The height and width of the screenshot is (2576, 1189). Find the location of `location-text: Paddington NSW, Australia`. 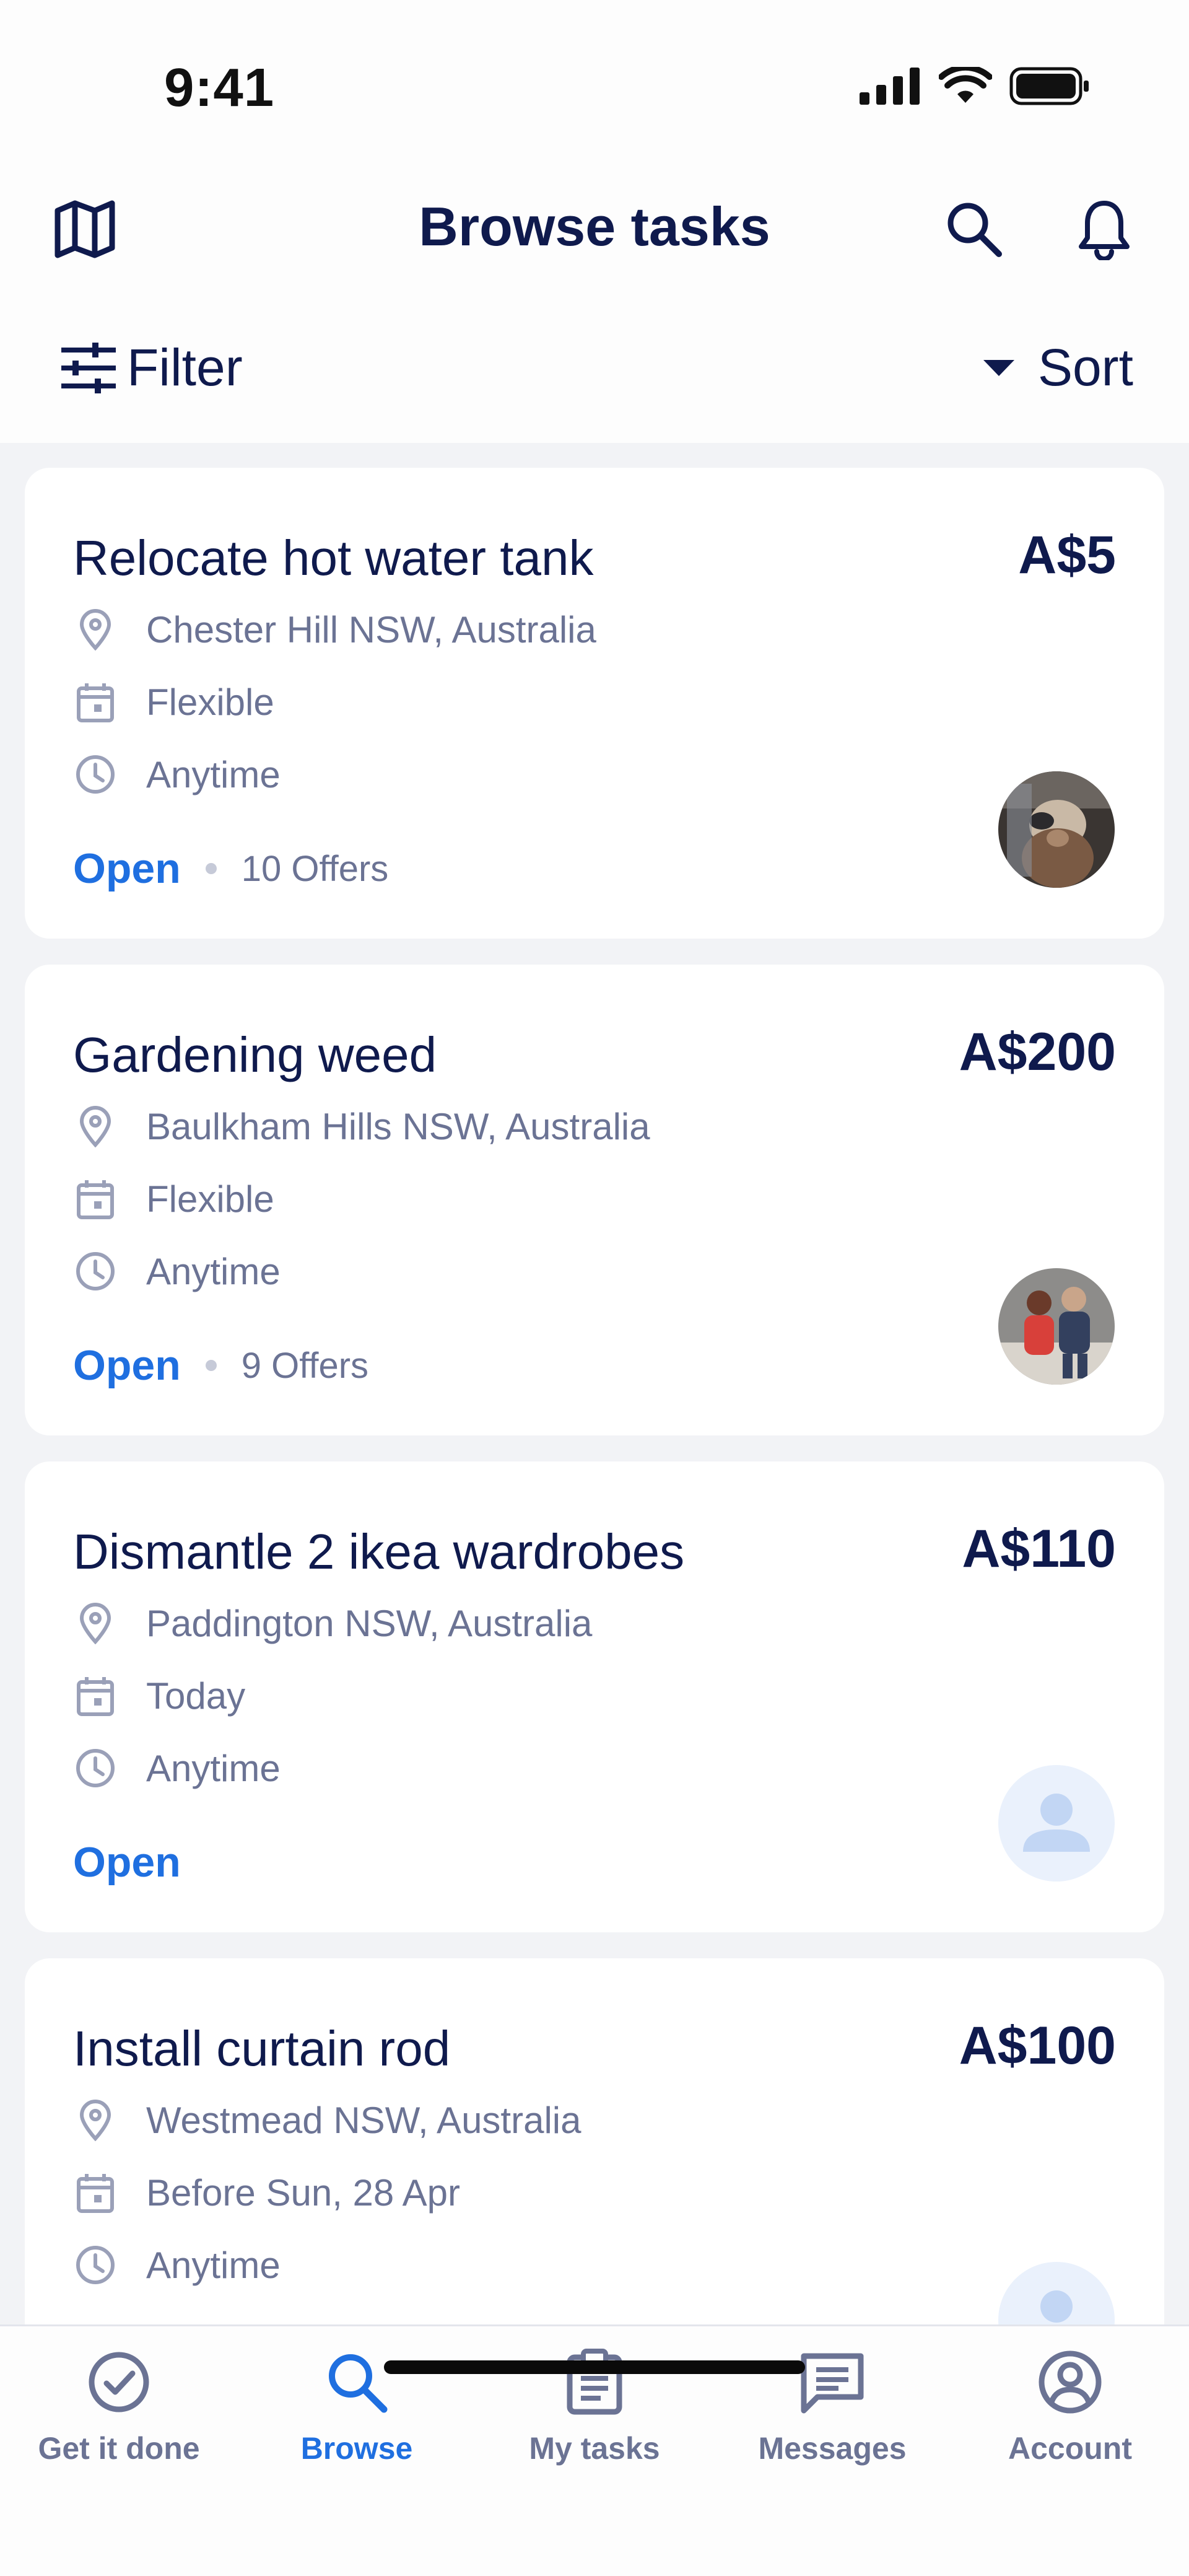

location-text: Paddington NSW, Australia is located at coordinates (369, 1623).